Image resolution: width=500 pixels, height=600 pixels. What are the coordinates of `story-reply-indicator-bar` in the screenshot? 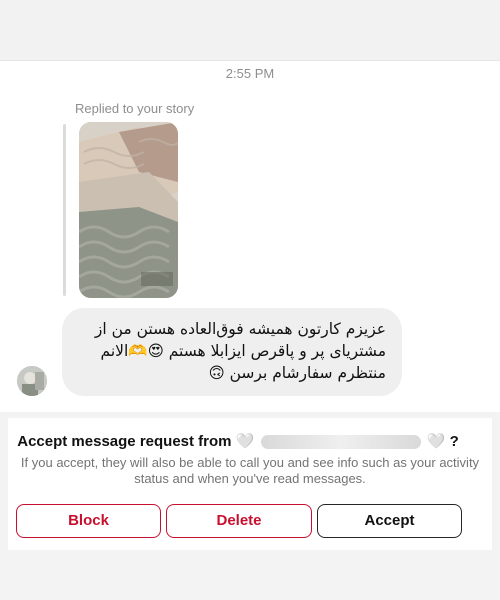 It's located at (64, 210).